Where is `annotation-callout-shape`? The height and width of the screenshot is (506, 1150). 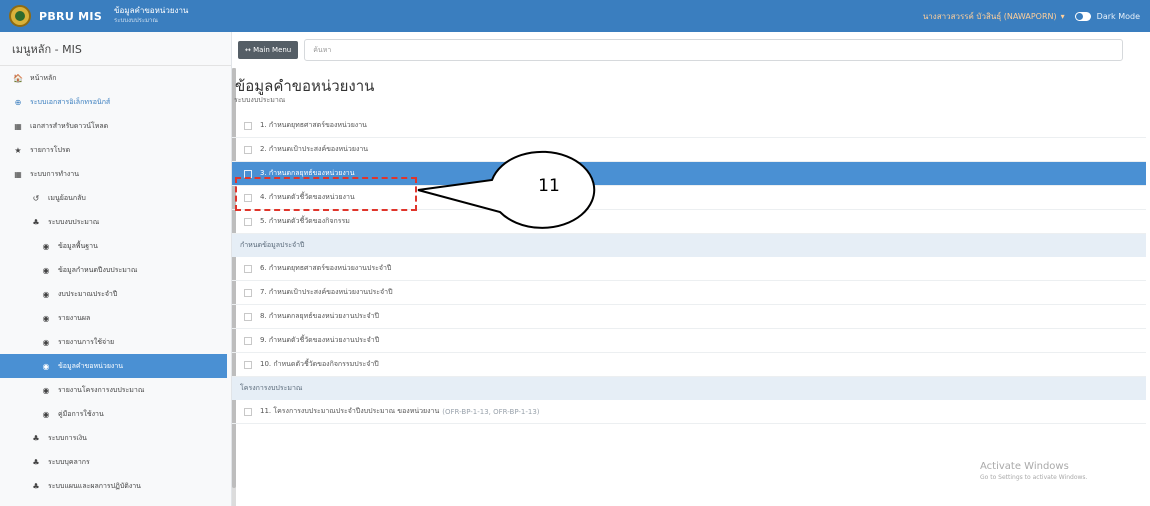 annotation-callout-shape is located at coordinates (506, 189).